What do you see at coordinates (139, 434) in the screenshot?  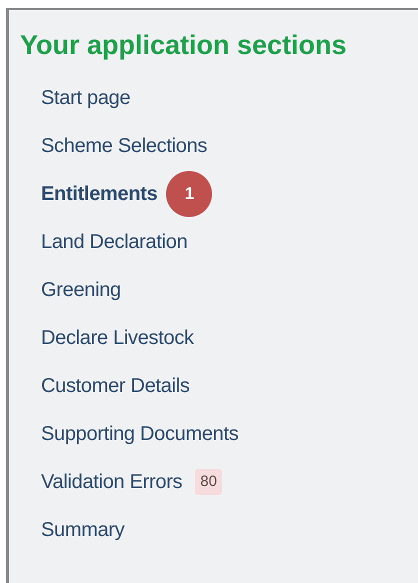 I see `section-link: Supporting Documents` at bounding box center [139, 434].